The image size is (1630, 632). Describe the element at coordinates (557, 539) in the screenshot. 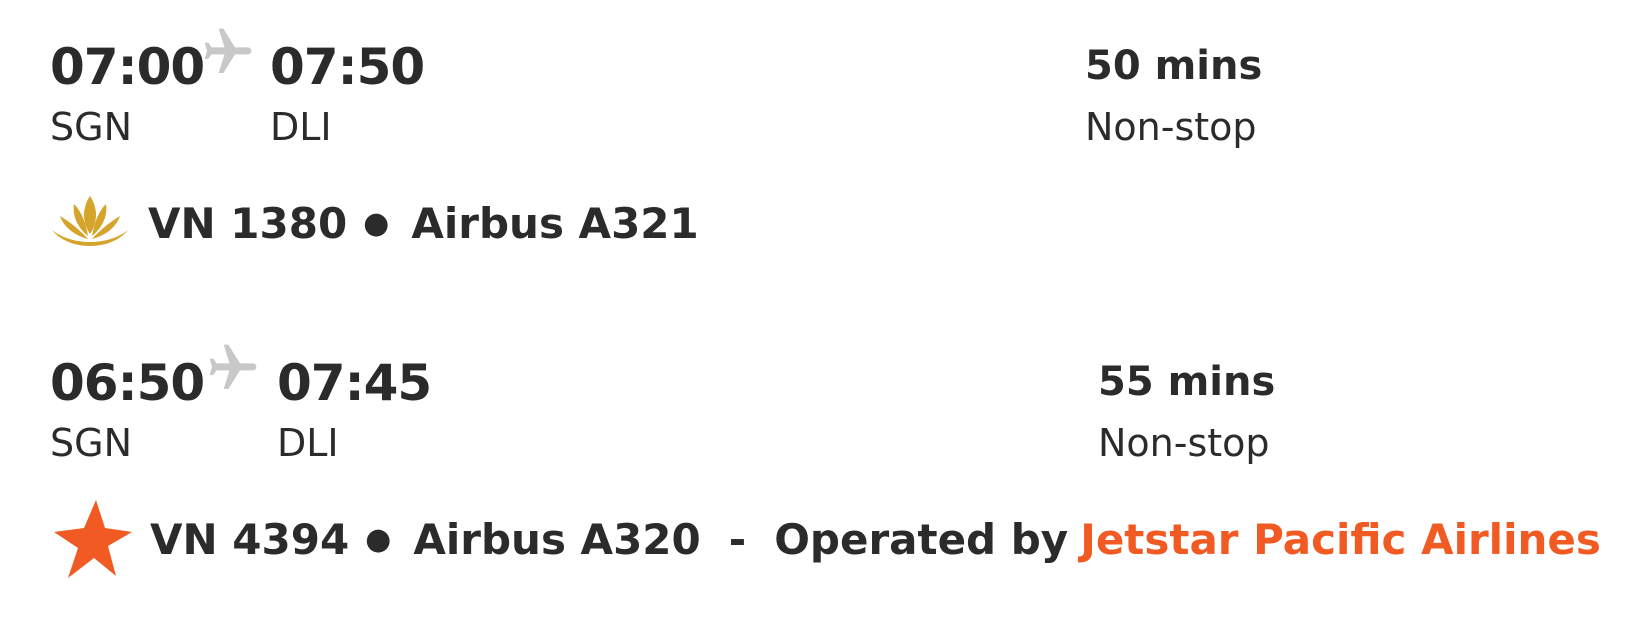

I see `aircraft-type: Airbus A320` at that location.